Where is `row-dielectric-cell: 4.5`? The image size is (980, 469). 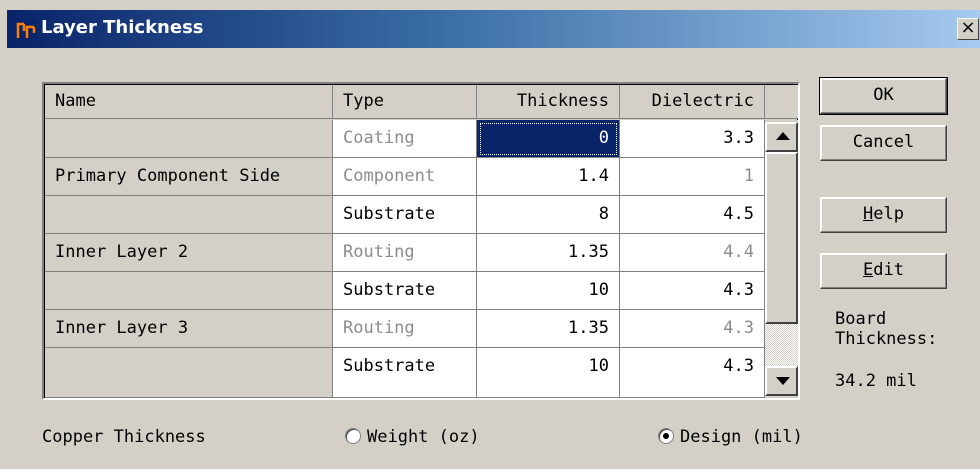
row-dielectric-cell: 4.5 is located at coordinates (692, 215).